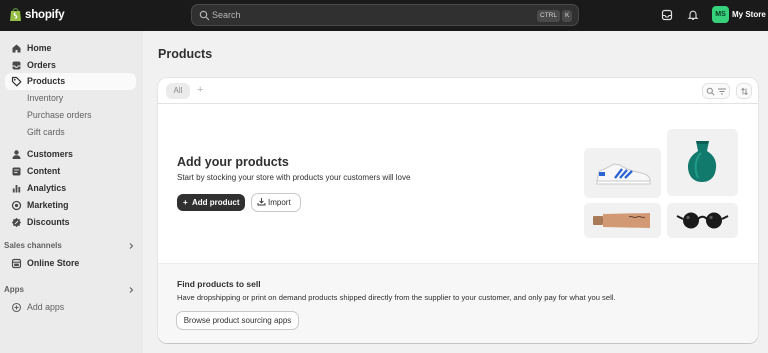 Image resolution: width=768 pixels, height=353 pixels. What do you see at coordinates (720, 14) in the screenshot?
I see `avatar: MS` at bounding box center [720, 14].